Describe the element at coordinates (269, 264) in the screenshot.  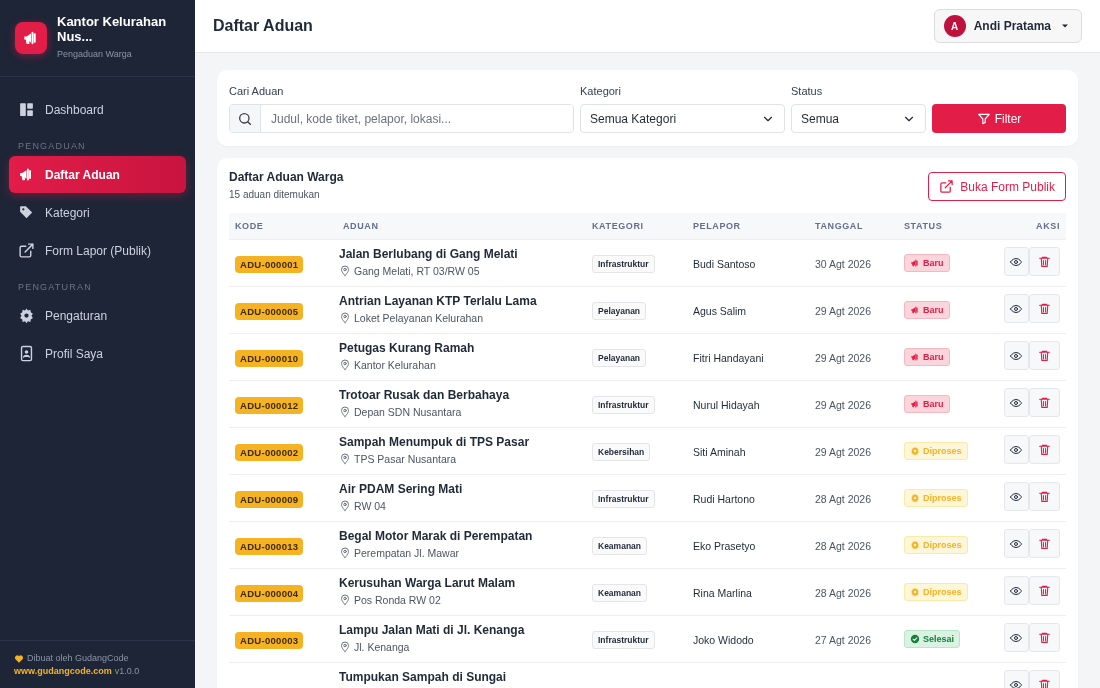
I see `ticket-code-badge: ADU-000001` at that location.